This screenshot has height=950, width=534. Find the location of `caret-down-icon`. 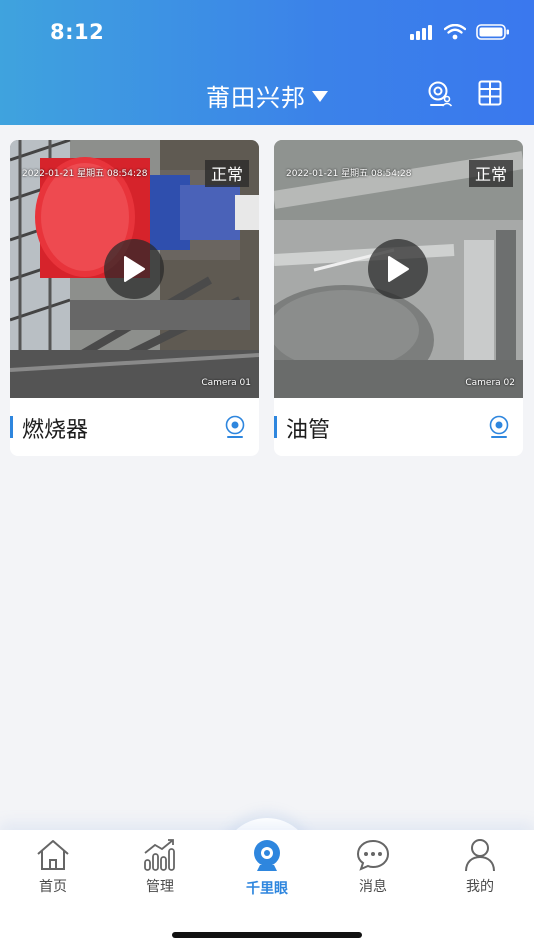

caret-down-icon is located at coordinates (320, 96).